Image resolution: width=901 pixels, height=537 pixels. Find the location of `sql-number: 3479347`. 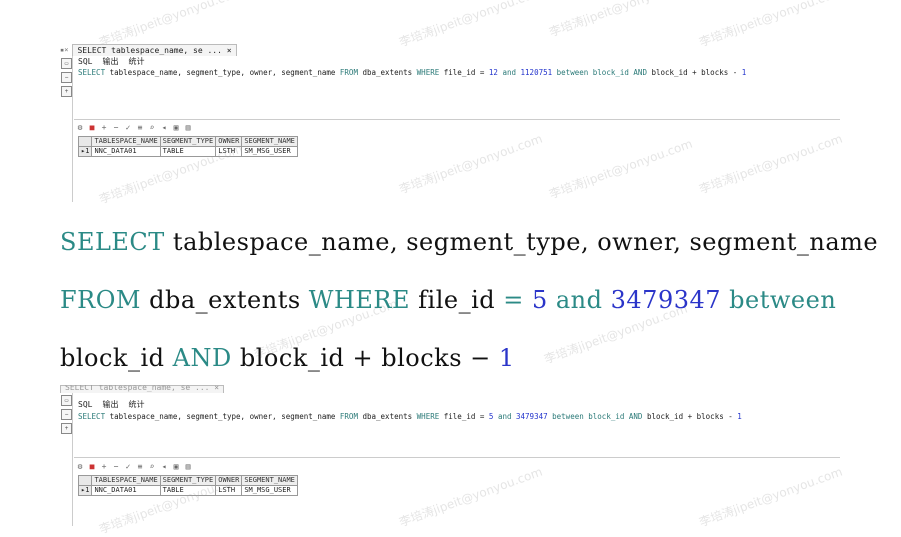

sql-number: 3479347 is located at coordinates (666, 300).